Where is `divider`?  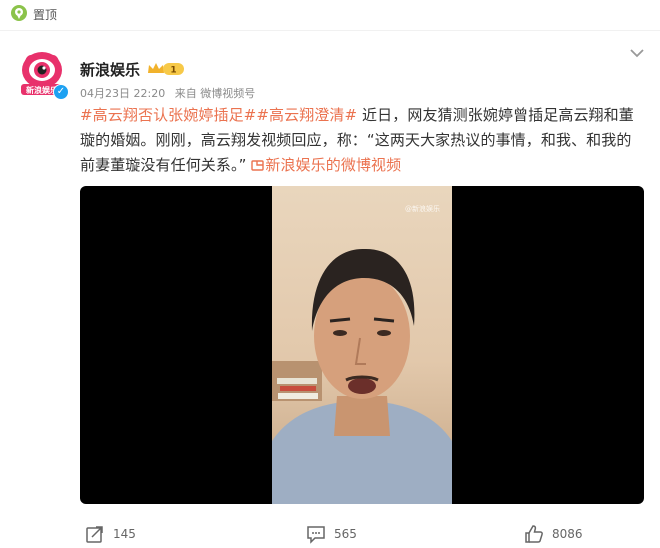
divider is located at coordinates (330, 30).